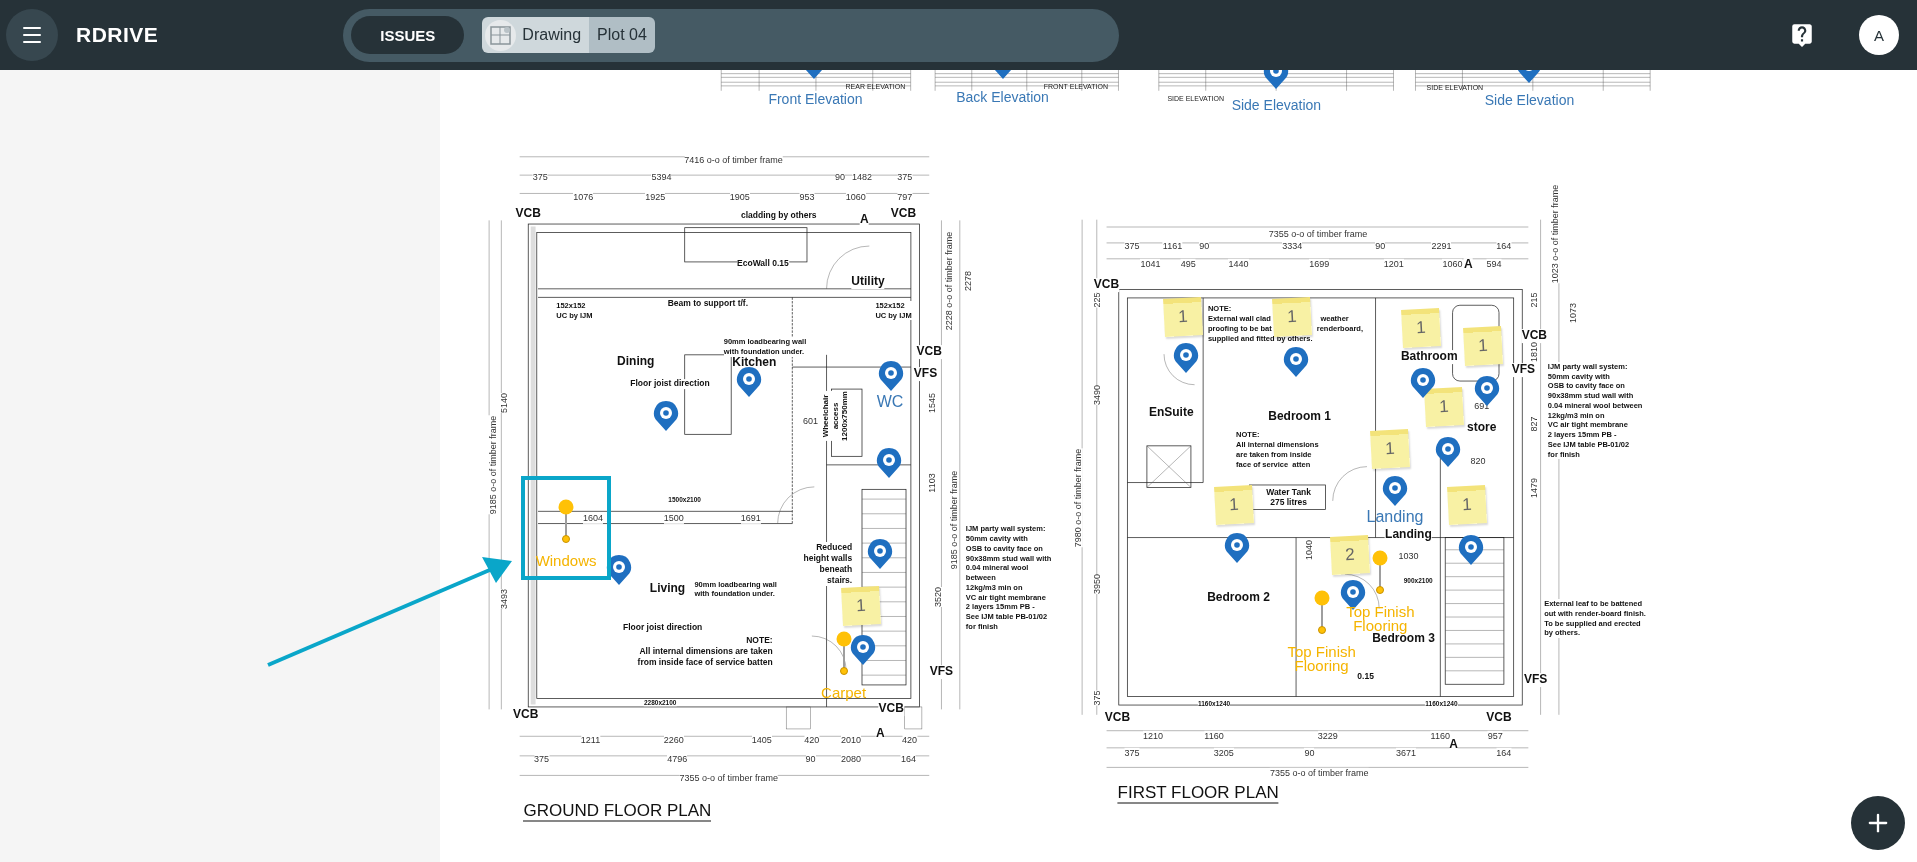 This screenshot has width=1917, height=862. I want to click on sticky-note: 2, so click(1349, 555).